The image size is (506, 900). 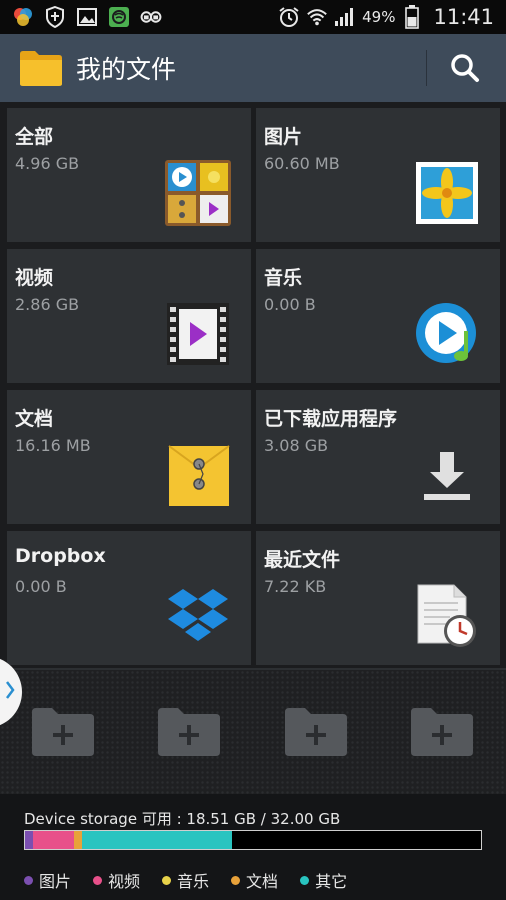 What do you see at coordinates (129, 457) in the screenshot?
I see `category-tile-documents: 文档 16.16 MB` at bounding box center [129, 457].